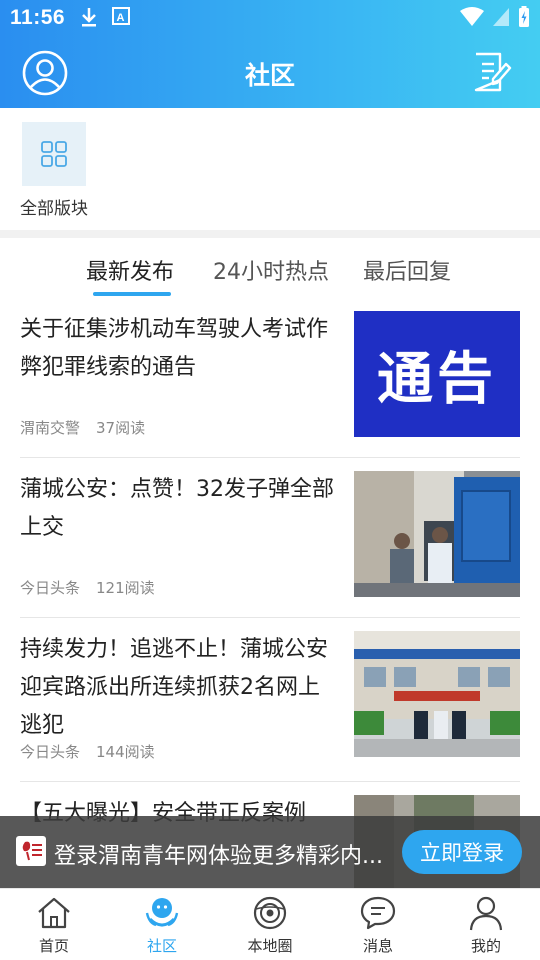  I want to click on tab-24h-hot: 24小时热点, so click(271, 270).